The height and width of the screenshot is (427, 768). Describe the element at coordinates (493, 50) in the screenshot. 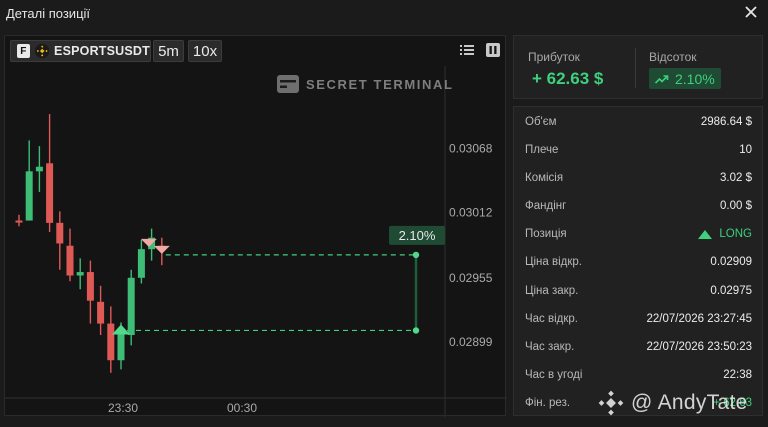

I see `pause-icon` at that location.